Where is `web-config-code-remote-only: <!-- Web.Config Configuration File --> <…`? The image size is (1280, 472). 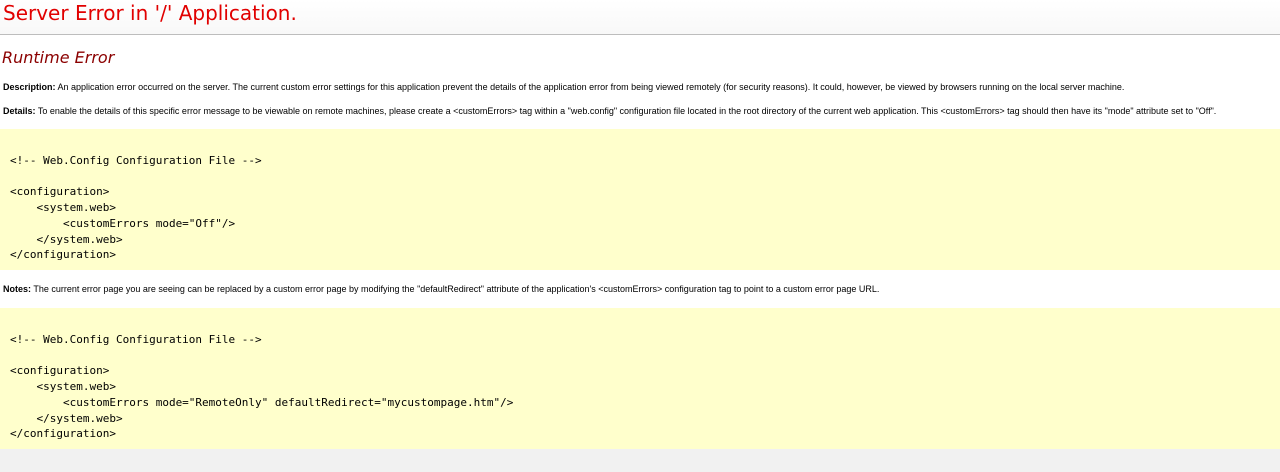
web-config-code-remote-only: <!-- Web.Config Configuration File --> <… is located at coordinates (262, 387).